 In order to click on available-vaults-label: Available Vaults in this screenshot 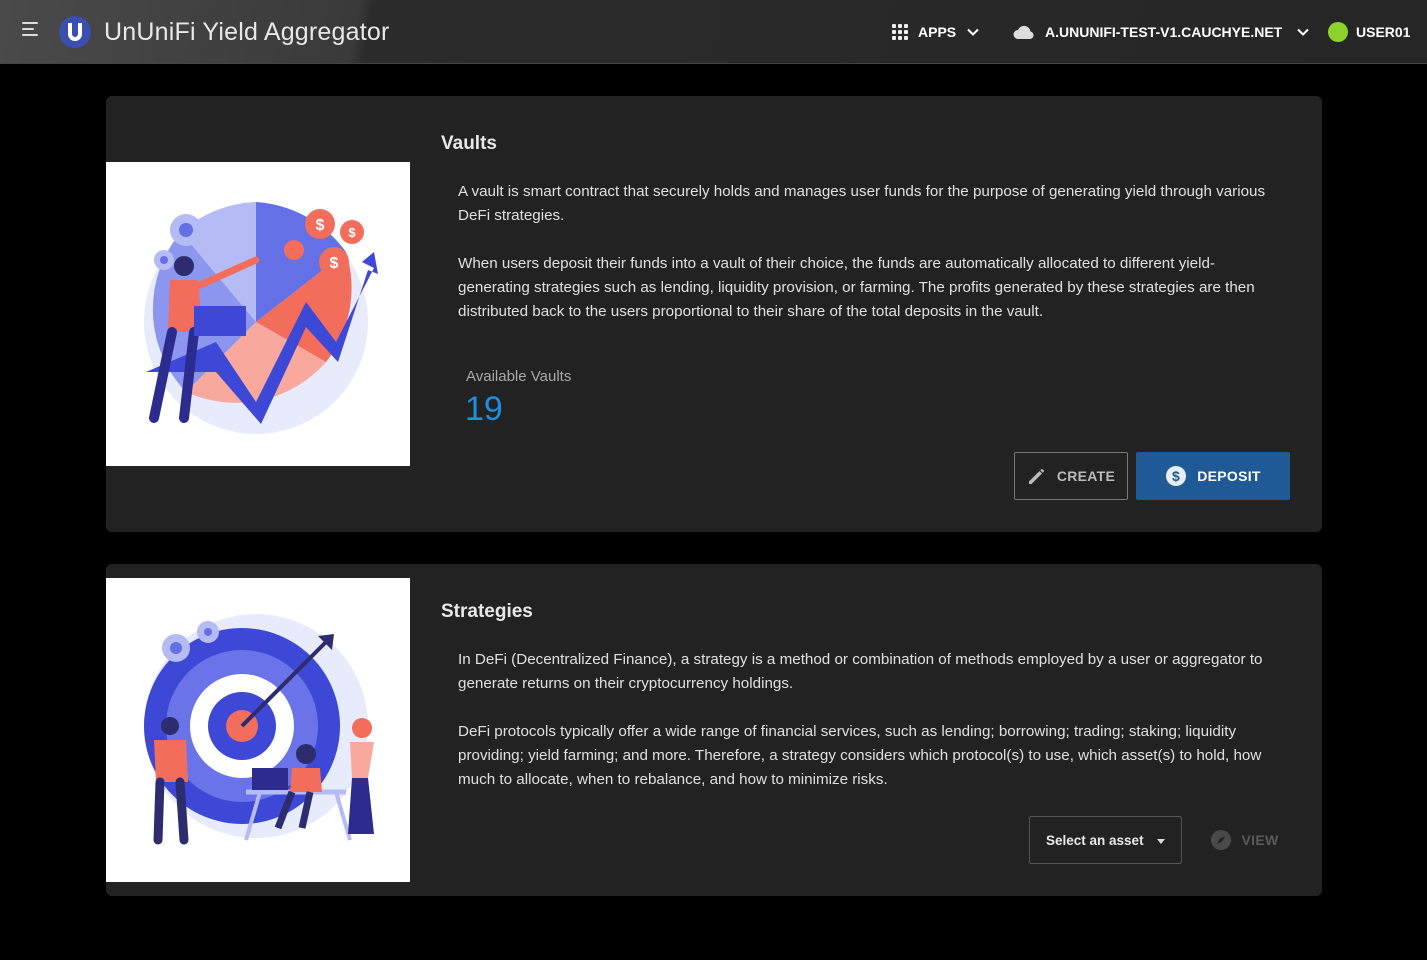, I will do `click(519, 376)`.